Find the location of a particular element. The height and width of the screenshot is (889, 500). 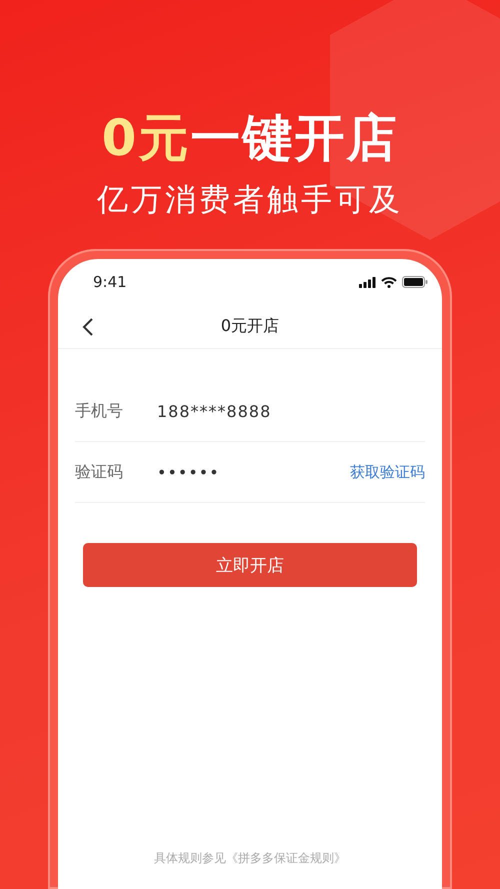

status-time: 9:41 is located at coordinates (110, 282).